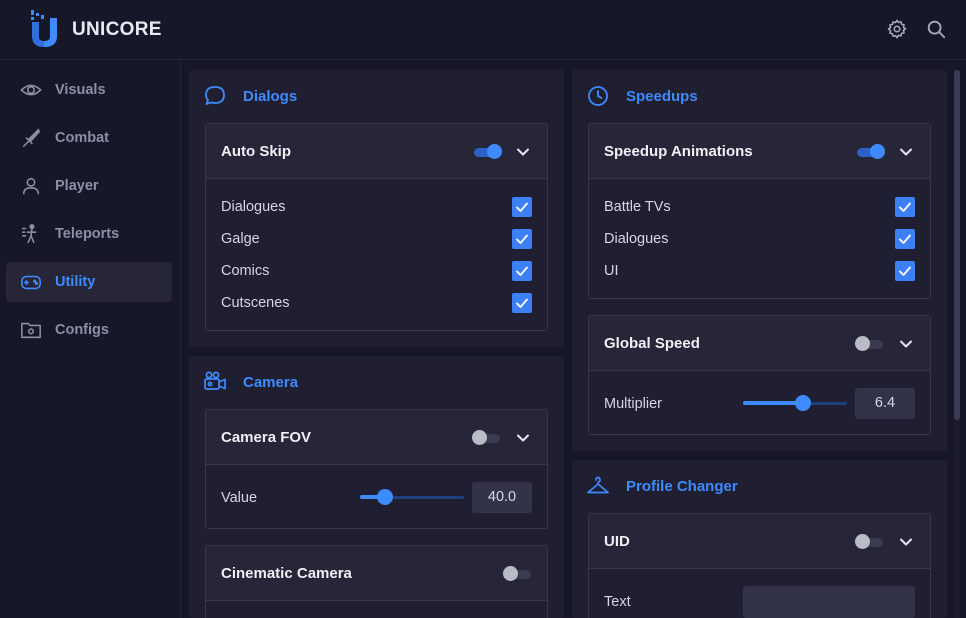  What do you see at coordinates (598, 485) in the screenshot?
I see `hanger-icon` at bounding box center [598, 485].